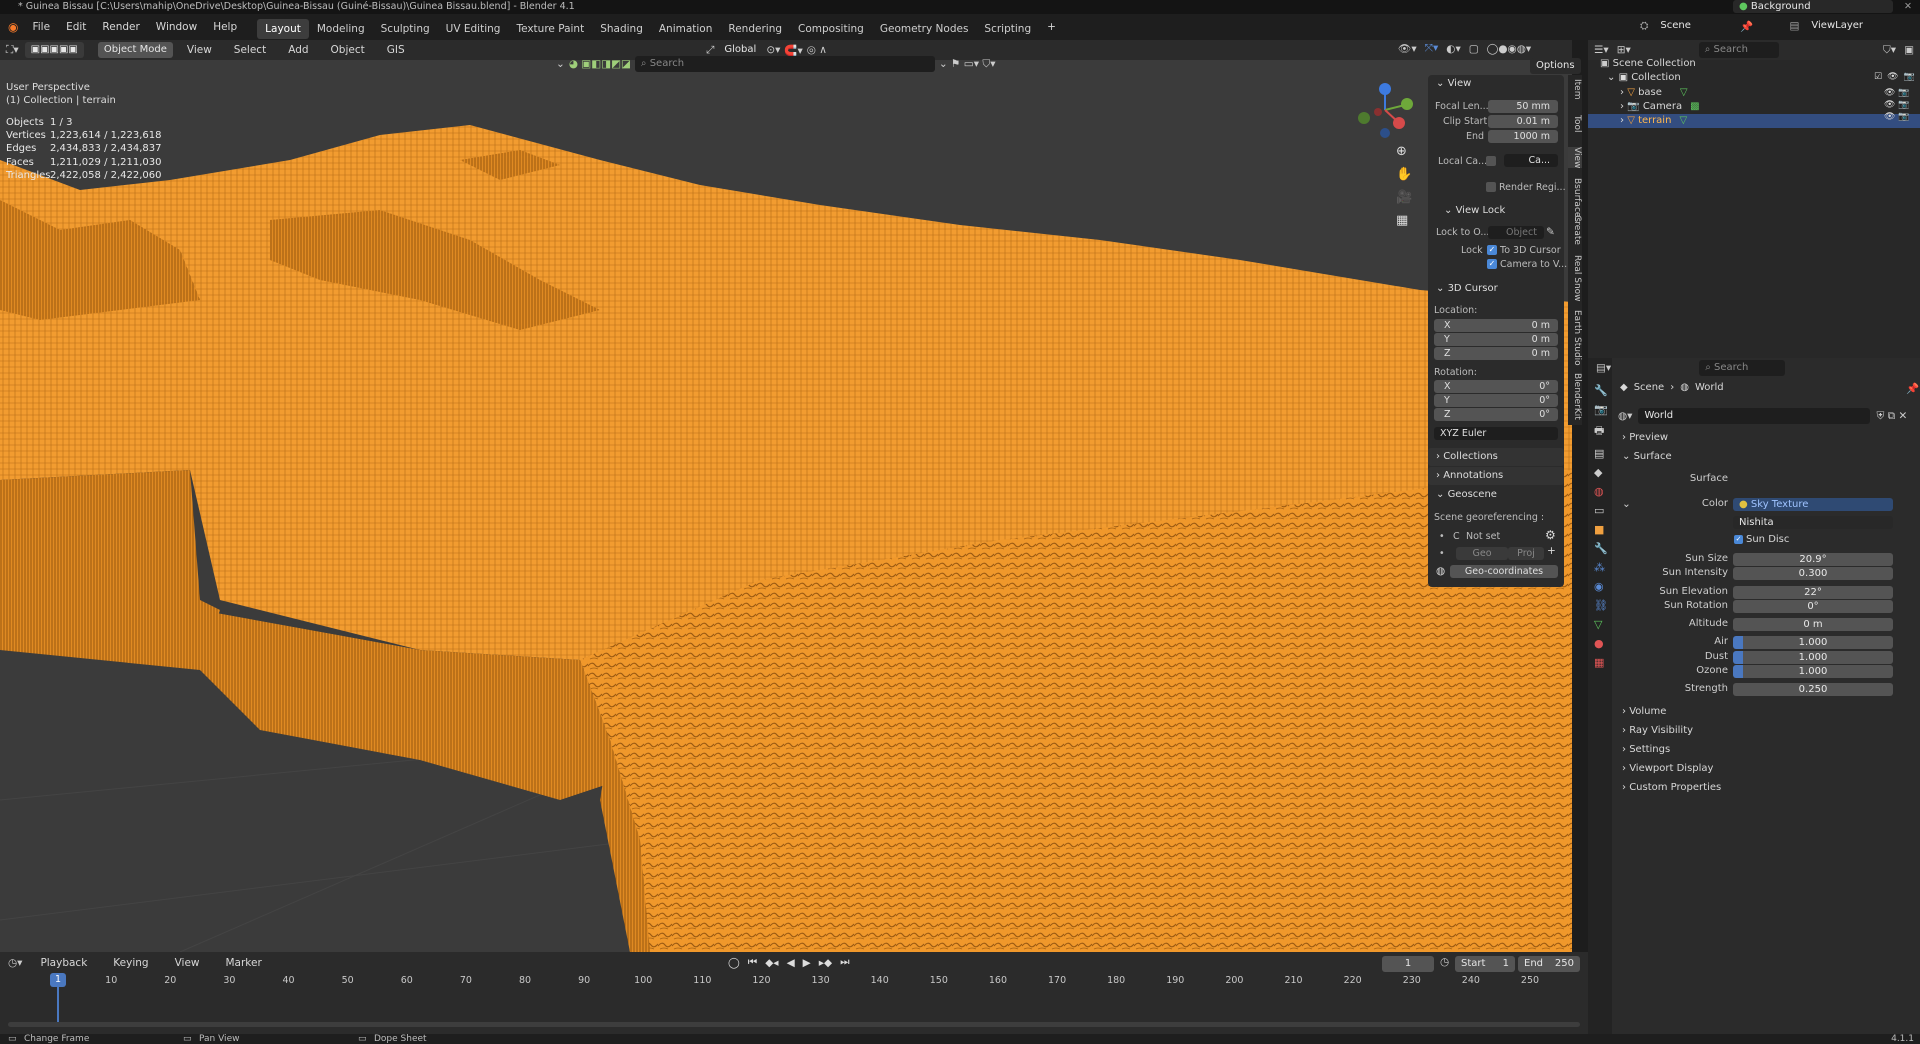 Image resolution: width=1920 pixels, height=1044 pixels. I want to click on sun-disc-checkbox: ✓, so click(1738, 539).